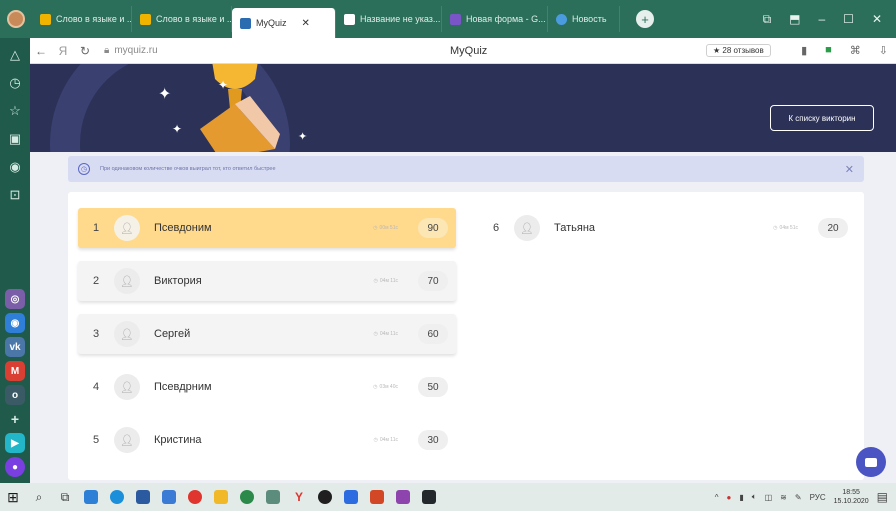 The image size is (896, 511). Describe the element at coordinates (267, 387) in the screenshot. I see `leaderboard-row: 4 👤︎ Псевдрним ◷ 03м 40с 50` at that location.